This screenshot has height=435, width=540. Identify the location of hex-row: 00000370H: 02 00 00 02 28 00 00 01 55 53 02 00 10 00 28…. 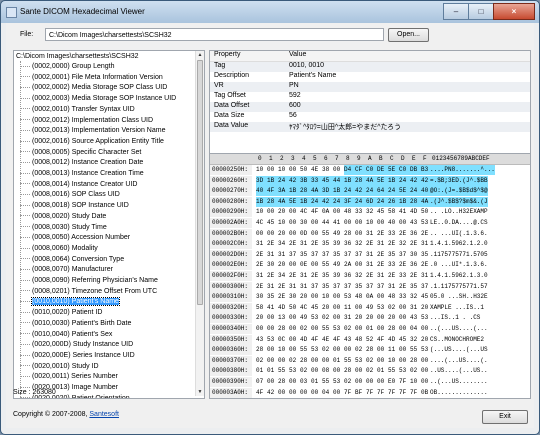
(370, 360).